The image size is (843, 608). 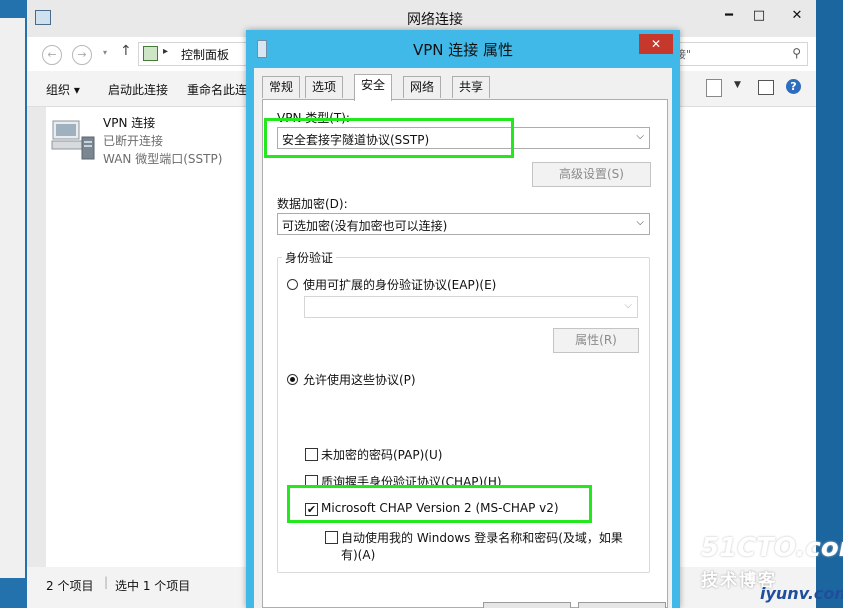 I want to click on control-panel-icon, so click(x=150, y=53).